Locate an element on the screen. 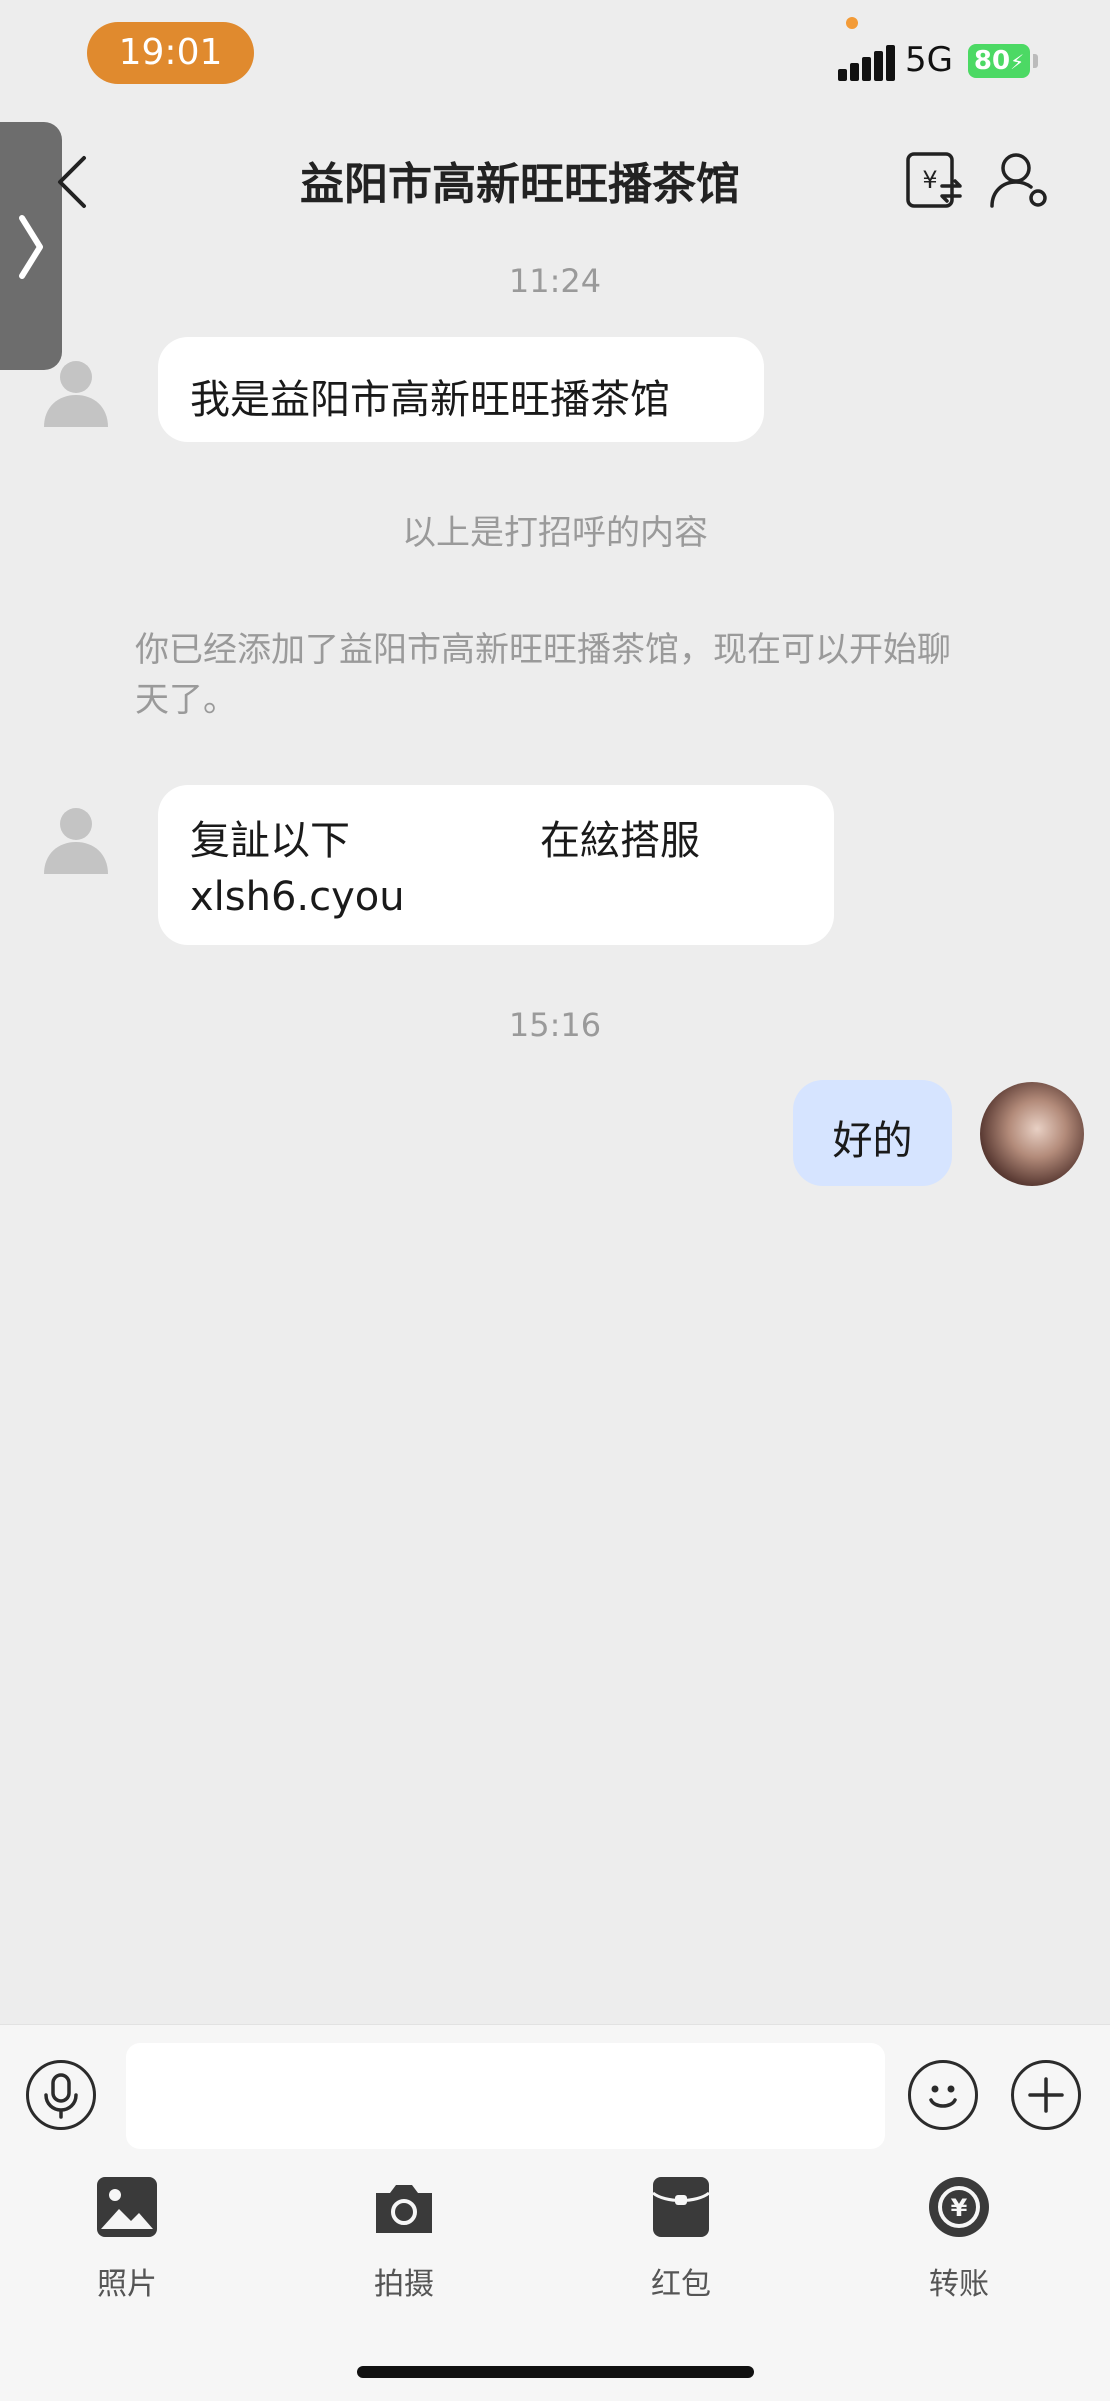  battery-cap is located at coordinates (1035, 61).